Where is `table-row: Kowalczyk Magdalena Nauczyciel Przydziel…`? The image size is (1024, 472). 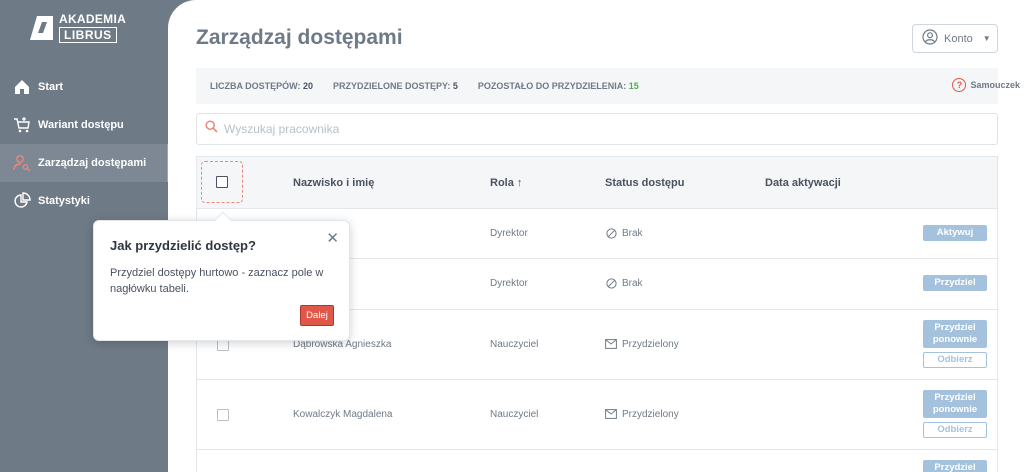 table-row: Kowalczyk Magdalena Nauczyciel Przydziel… is located at coordinates (597, 415).